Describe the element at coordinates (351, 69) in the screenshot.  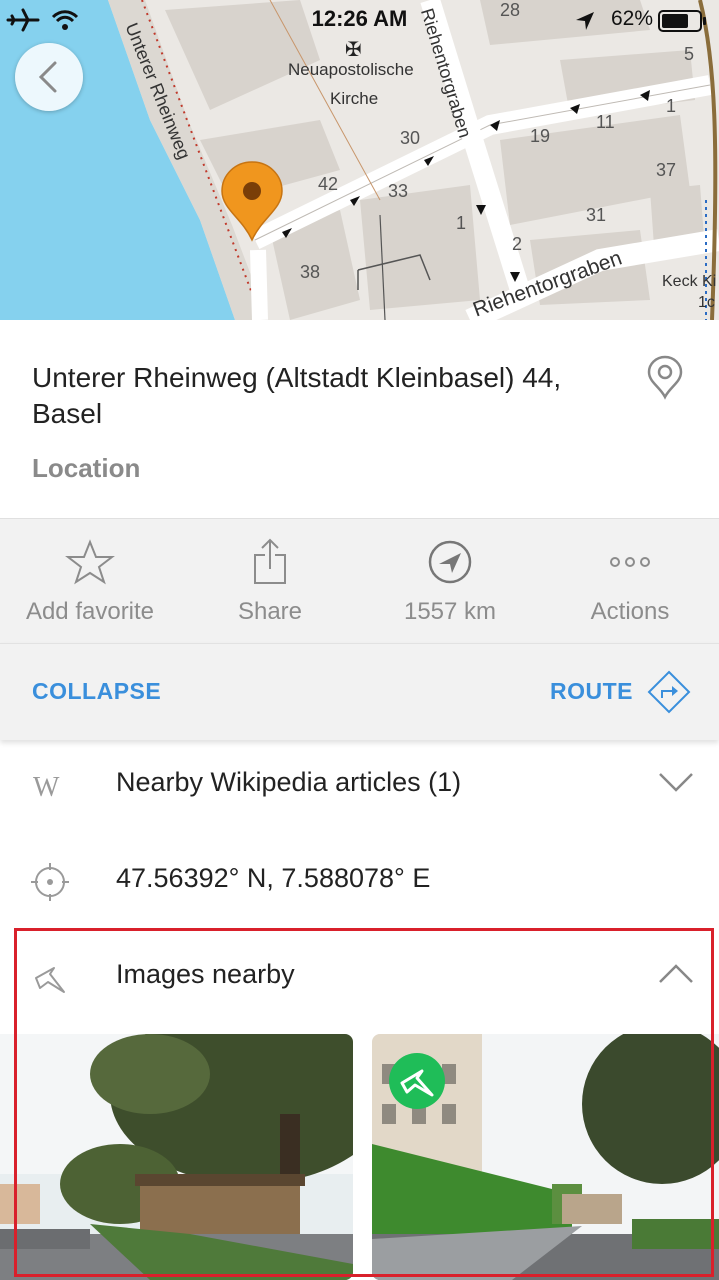
I see `map-label-church: Neuapostolische` at that location.